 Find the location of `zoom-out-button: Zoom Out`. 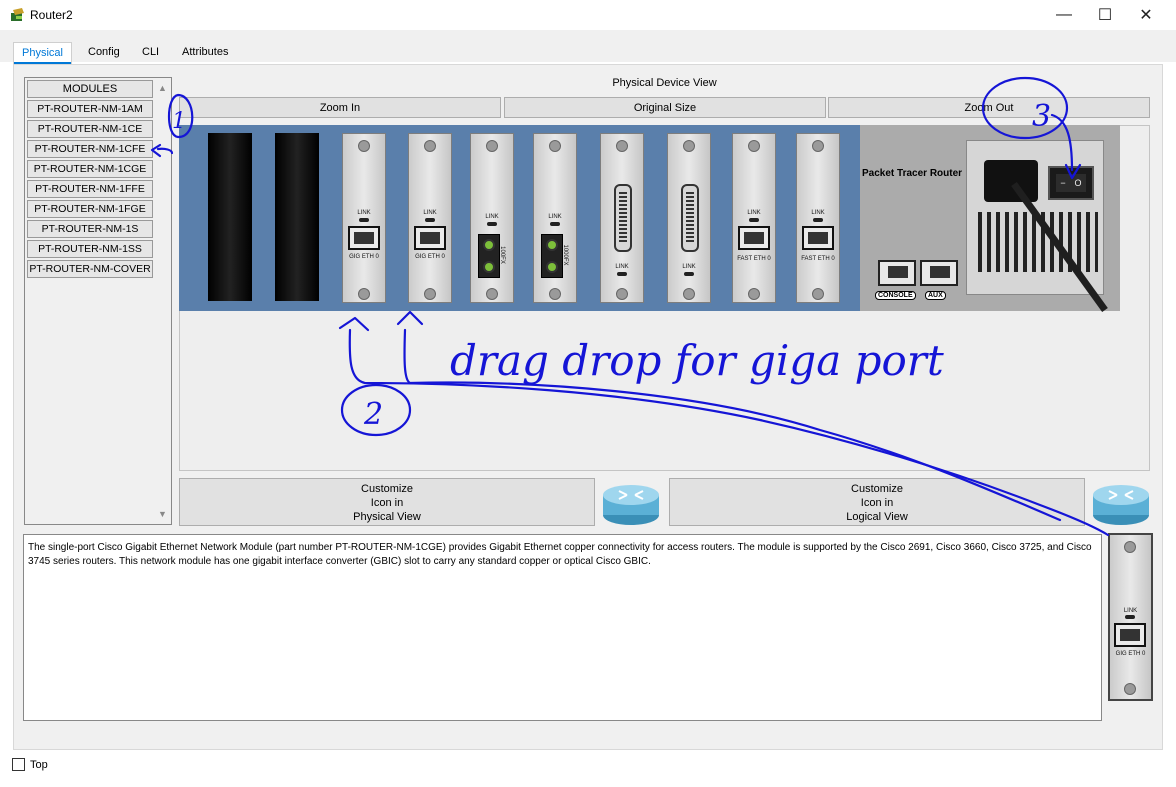

zoom-out-button: Zoom Out is located at coordinates (989, 107).